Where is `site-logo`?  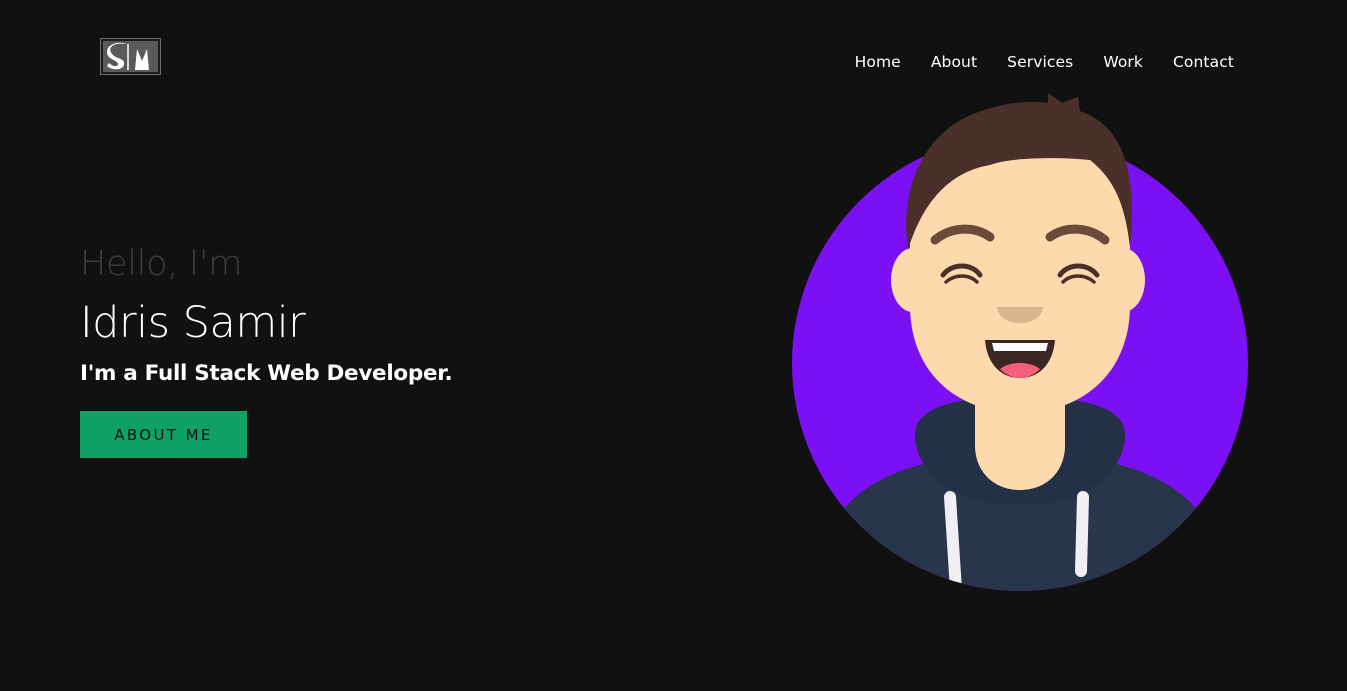 site-logo is located at coordinates (130, 56).